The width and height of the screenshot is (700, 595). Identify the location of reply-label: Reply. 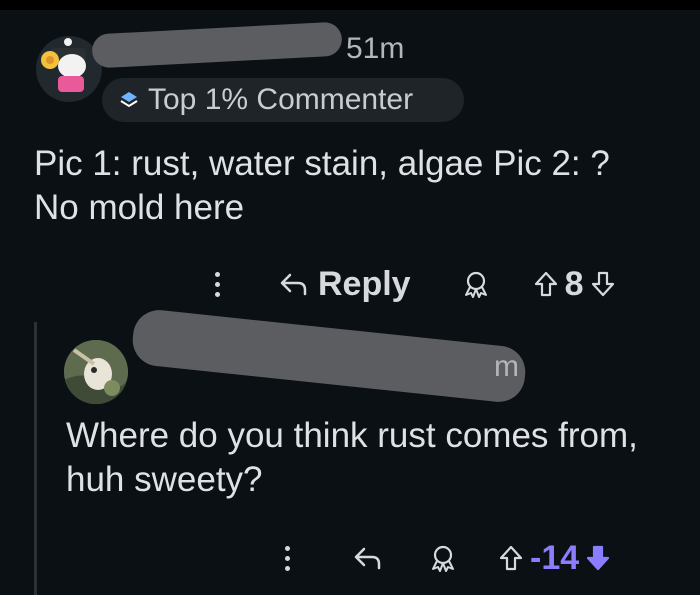
(364, 283).